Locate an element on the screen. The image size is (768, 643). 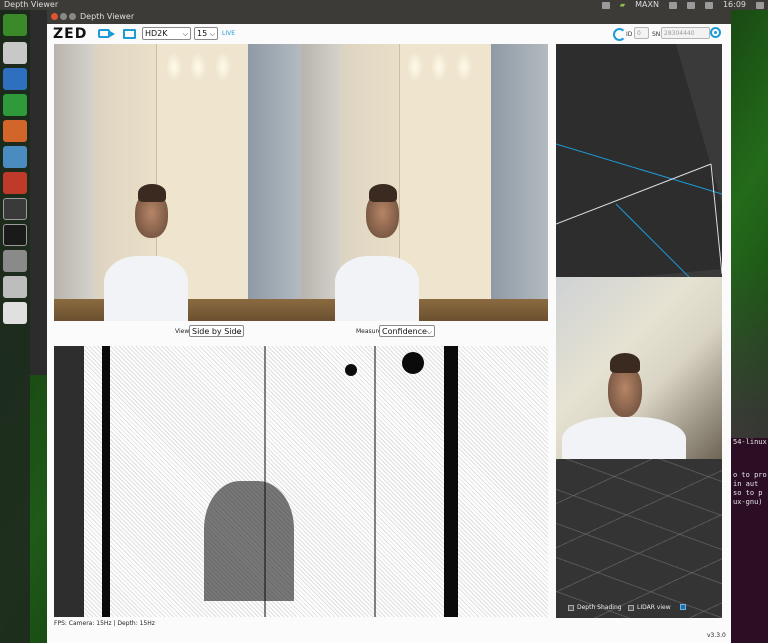
fps-value: 15 is located at coordinates (202, 33).